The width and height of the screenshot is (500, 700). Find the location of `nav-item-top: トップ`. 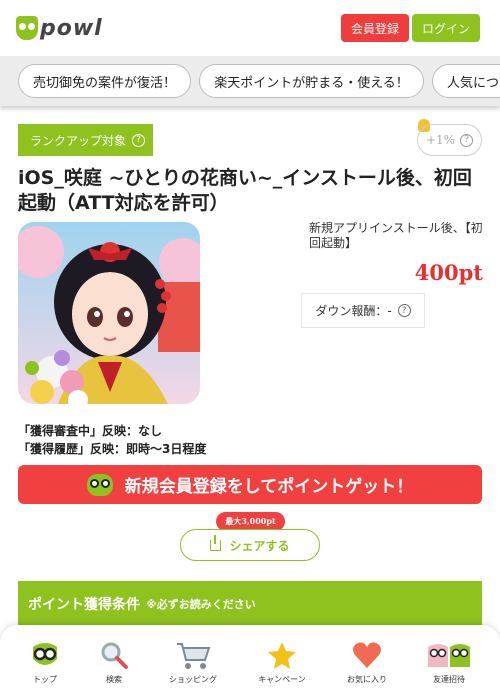

nav-item-top: トップ is located at coordinates (45, 662).